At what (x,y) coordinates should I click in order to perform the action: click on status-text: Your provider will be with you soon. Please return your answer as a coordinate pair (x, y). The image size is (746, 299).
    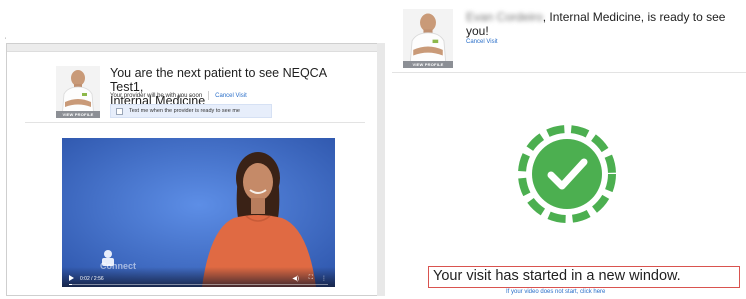
    Looking at the image, I should click on (156, 95).